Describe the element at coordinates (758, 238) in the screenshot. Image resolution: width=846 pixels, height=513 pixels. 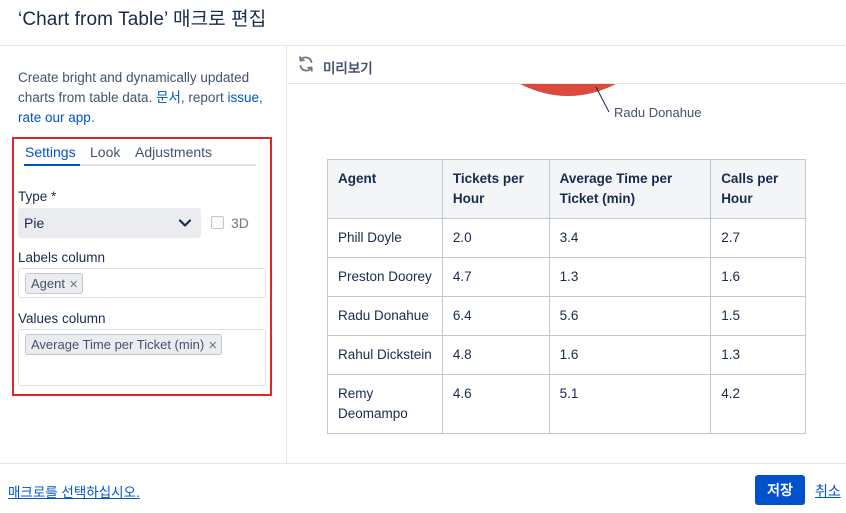
I see `table-cell: 2.7` at that location.